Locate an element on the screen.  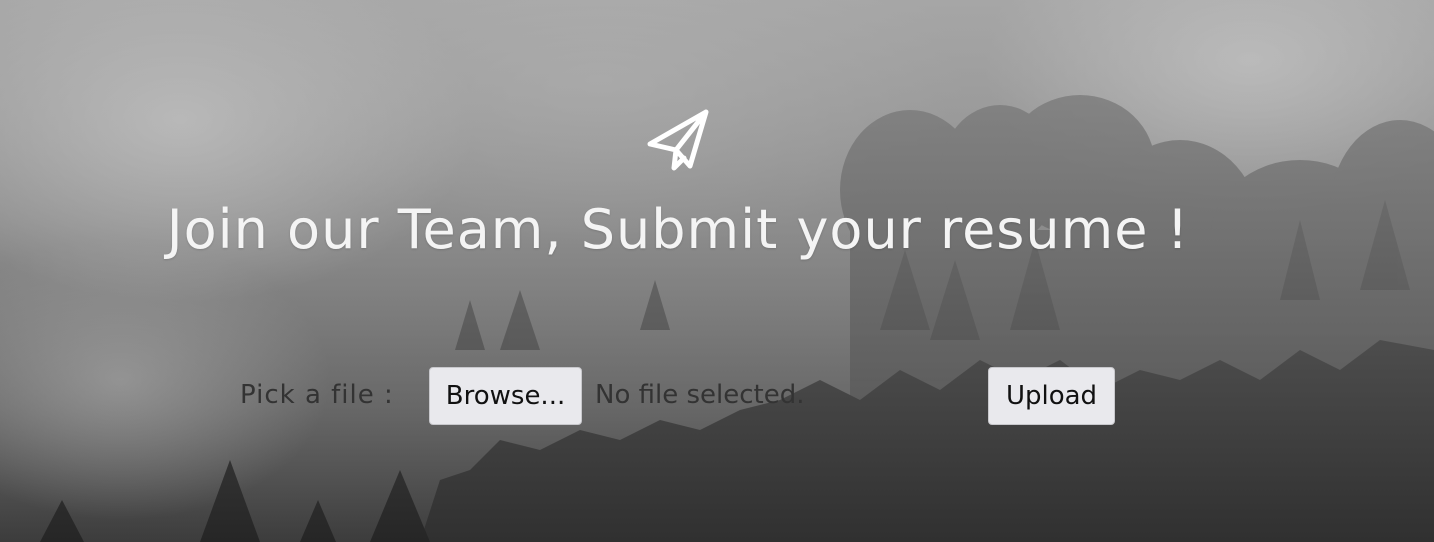
file-picker-label: Pick a file : is located at coordinates (317, 395).